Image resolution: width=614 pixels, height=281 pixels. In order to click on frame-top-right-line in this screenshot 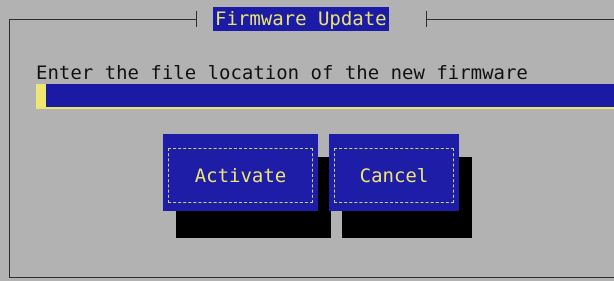, I will do `click(520, 19)`.